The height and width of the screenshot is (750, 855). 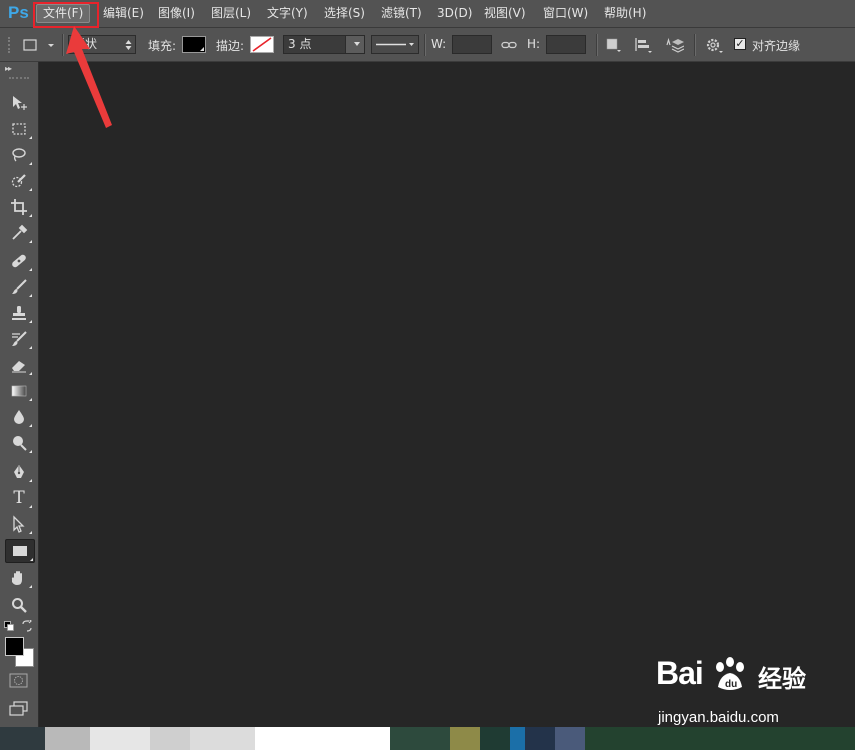 I want to click on stroke-width-dropdown-button, so click(x=354, y=44).